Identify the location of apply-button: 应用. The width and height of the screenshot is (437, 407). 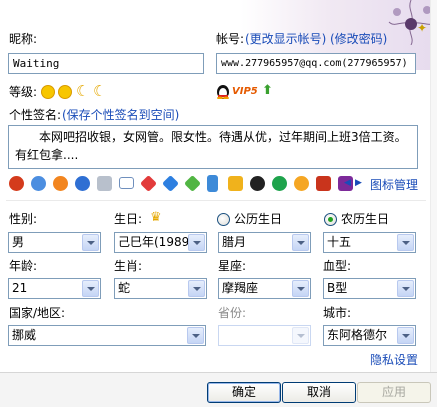
(394, 392).